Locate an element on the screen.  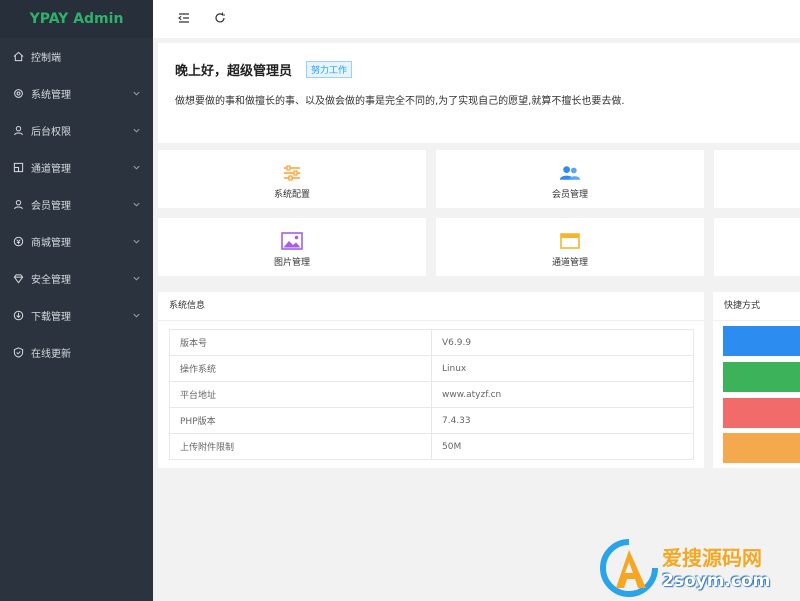
image-icon is located at coordinates (292, 241).